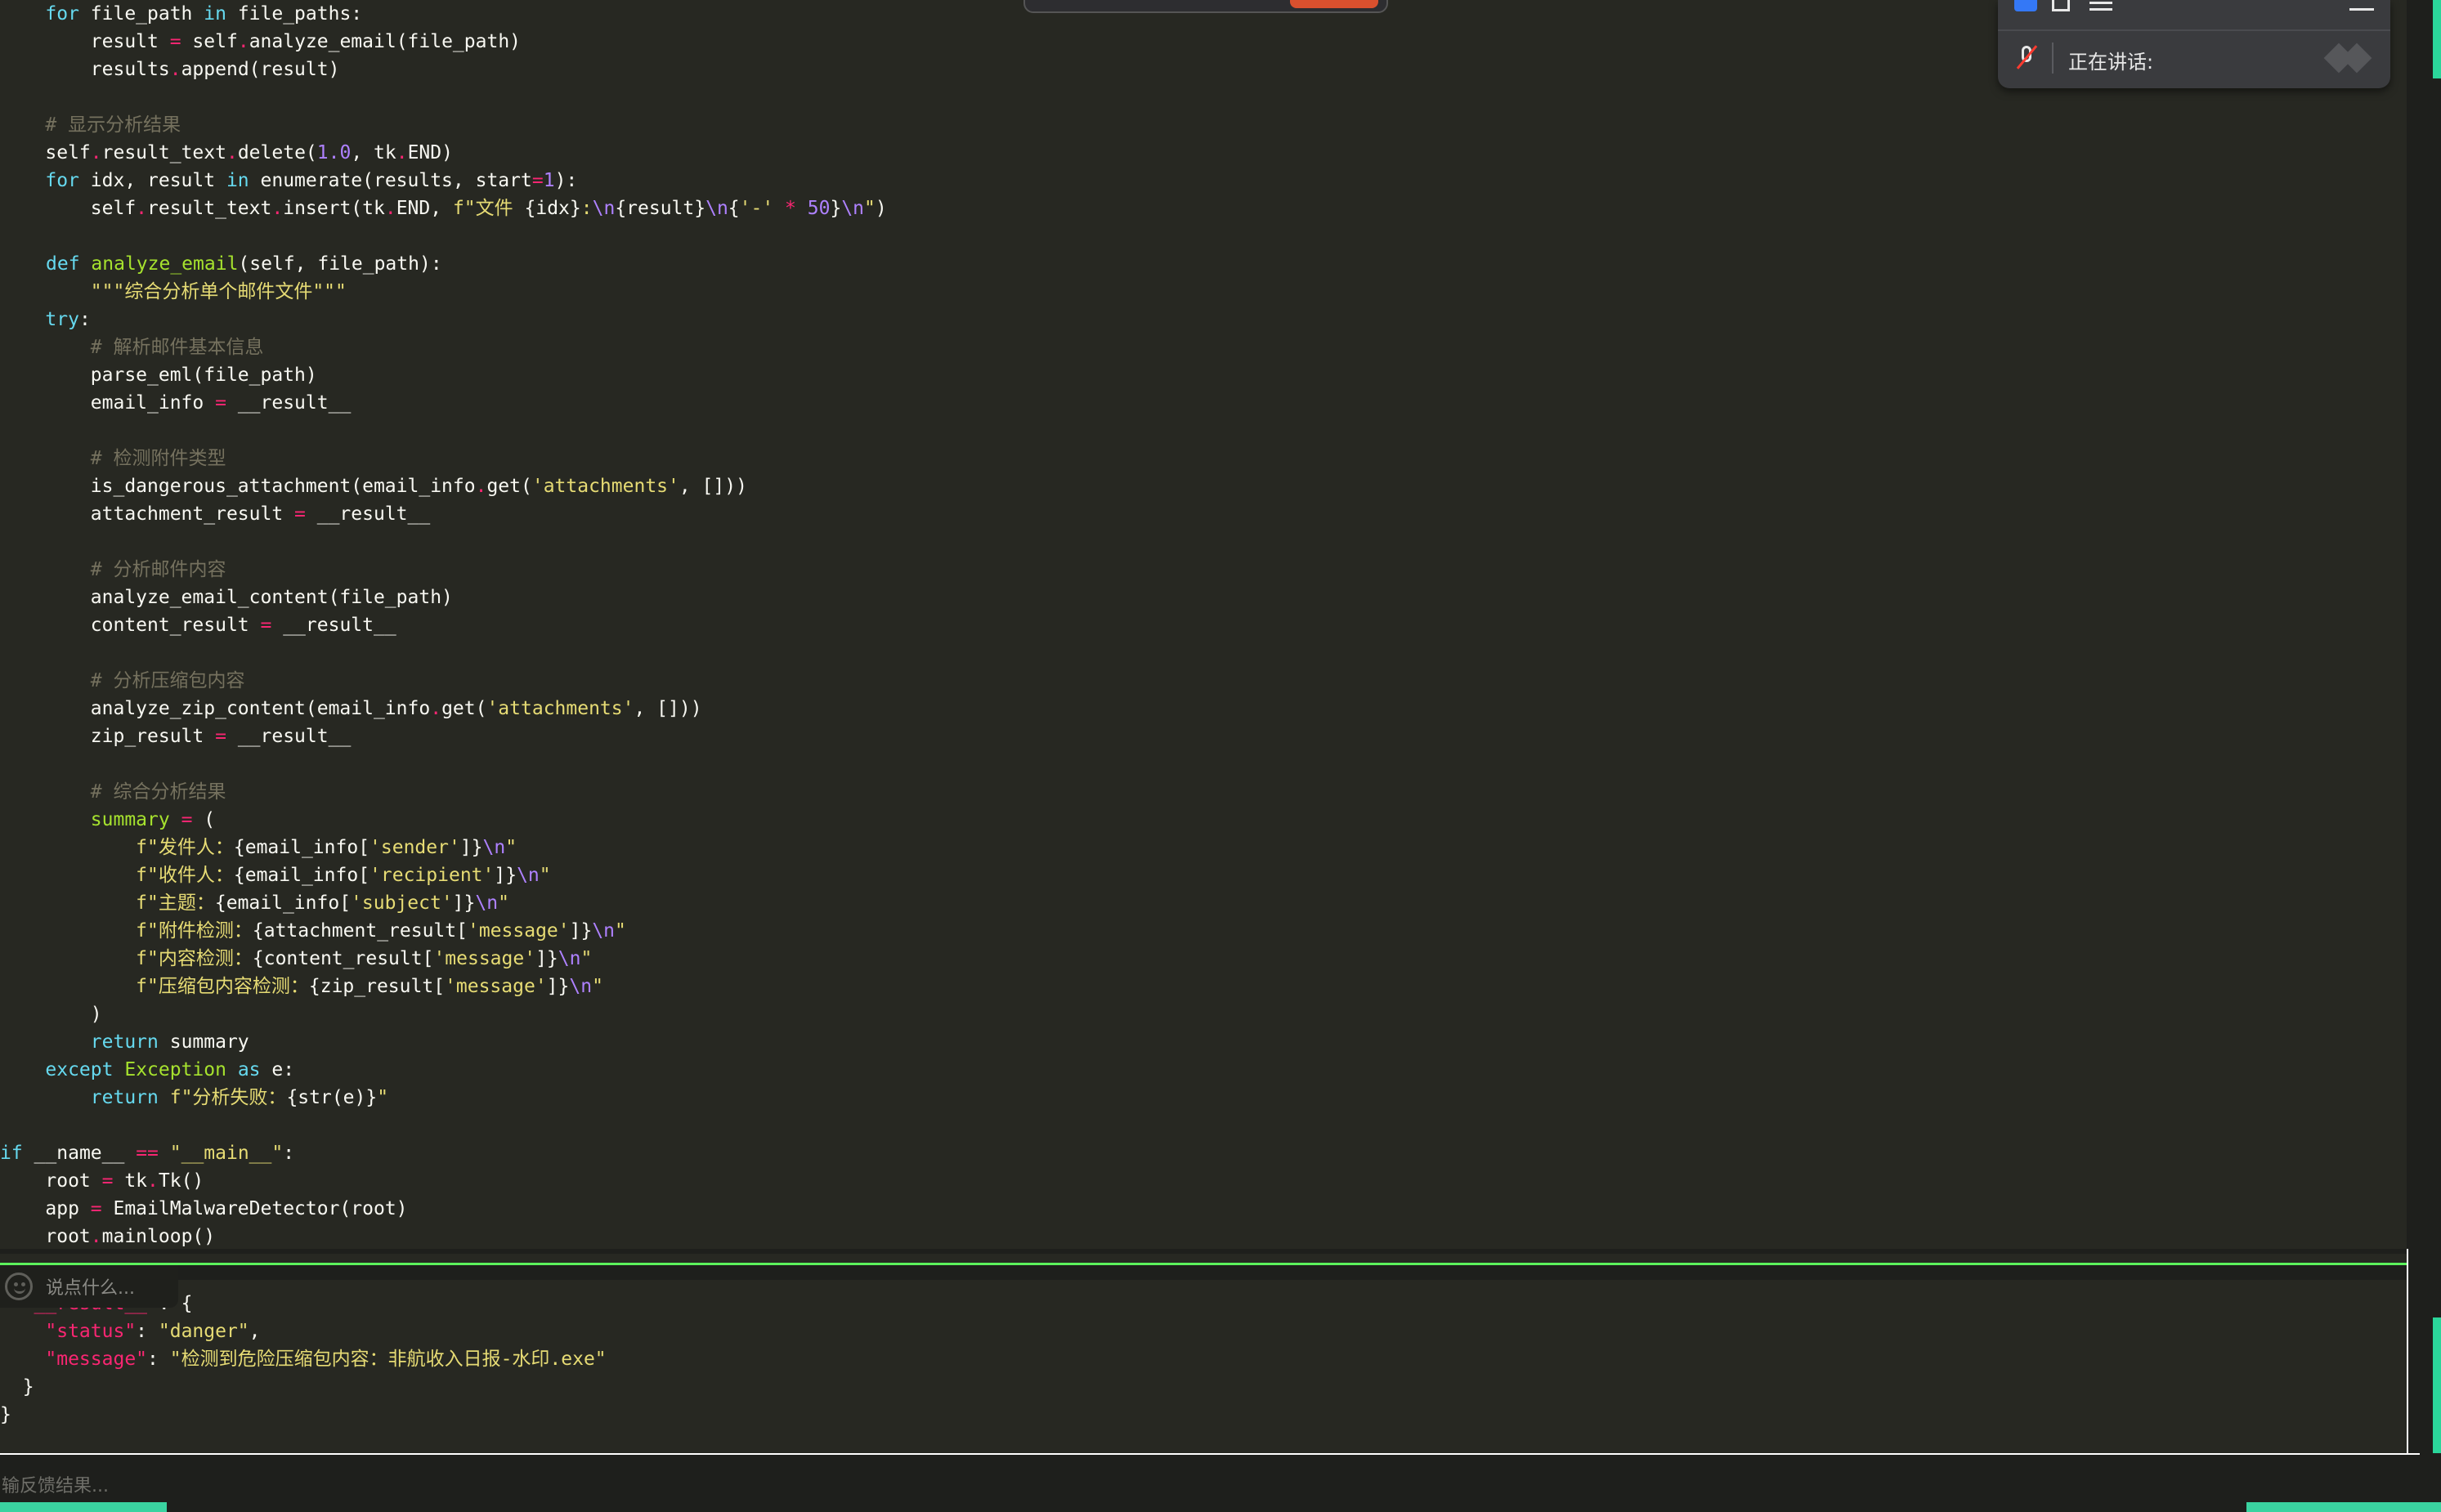 The image size is (2441, 1512). I want to click on code-line: f"收件人：{email_info['recipient']}\n", so click(343, 875).